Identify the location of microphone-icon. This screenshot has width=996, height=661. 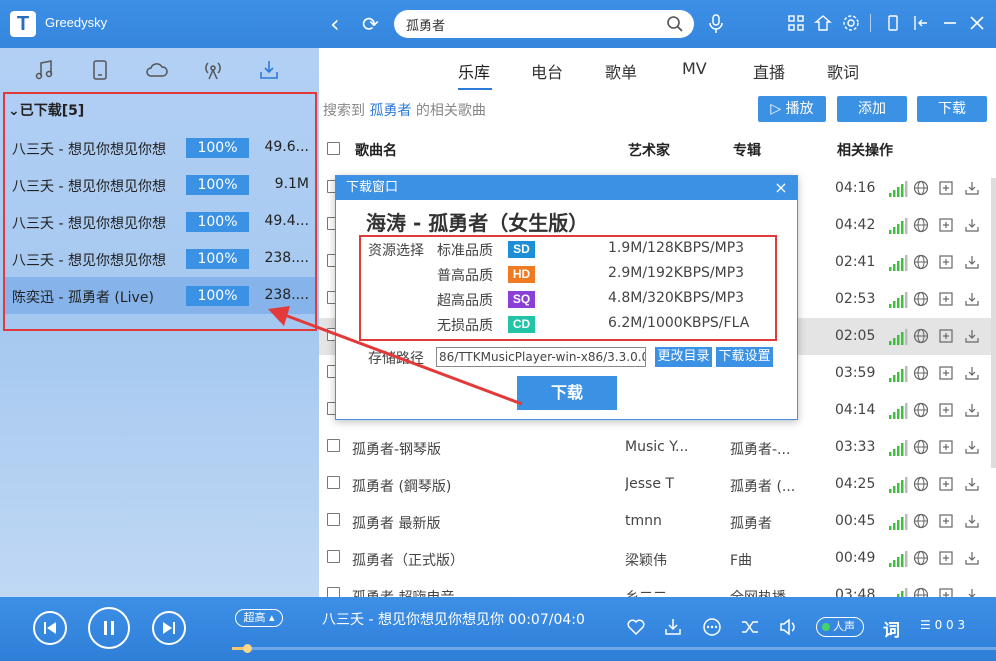
(716, 24).